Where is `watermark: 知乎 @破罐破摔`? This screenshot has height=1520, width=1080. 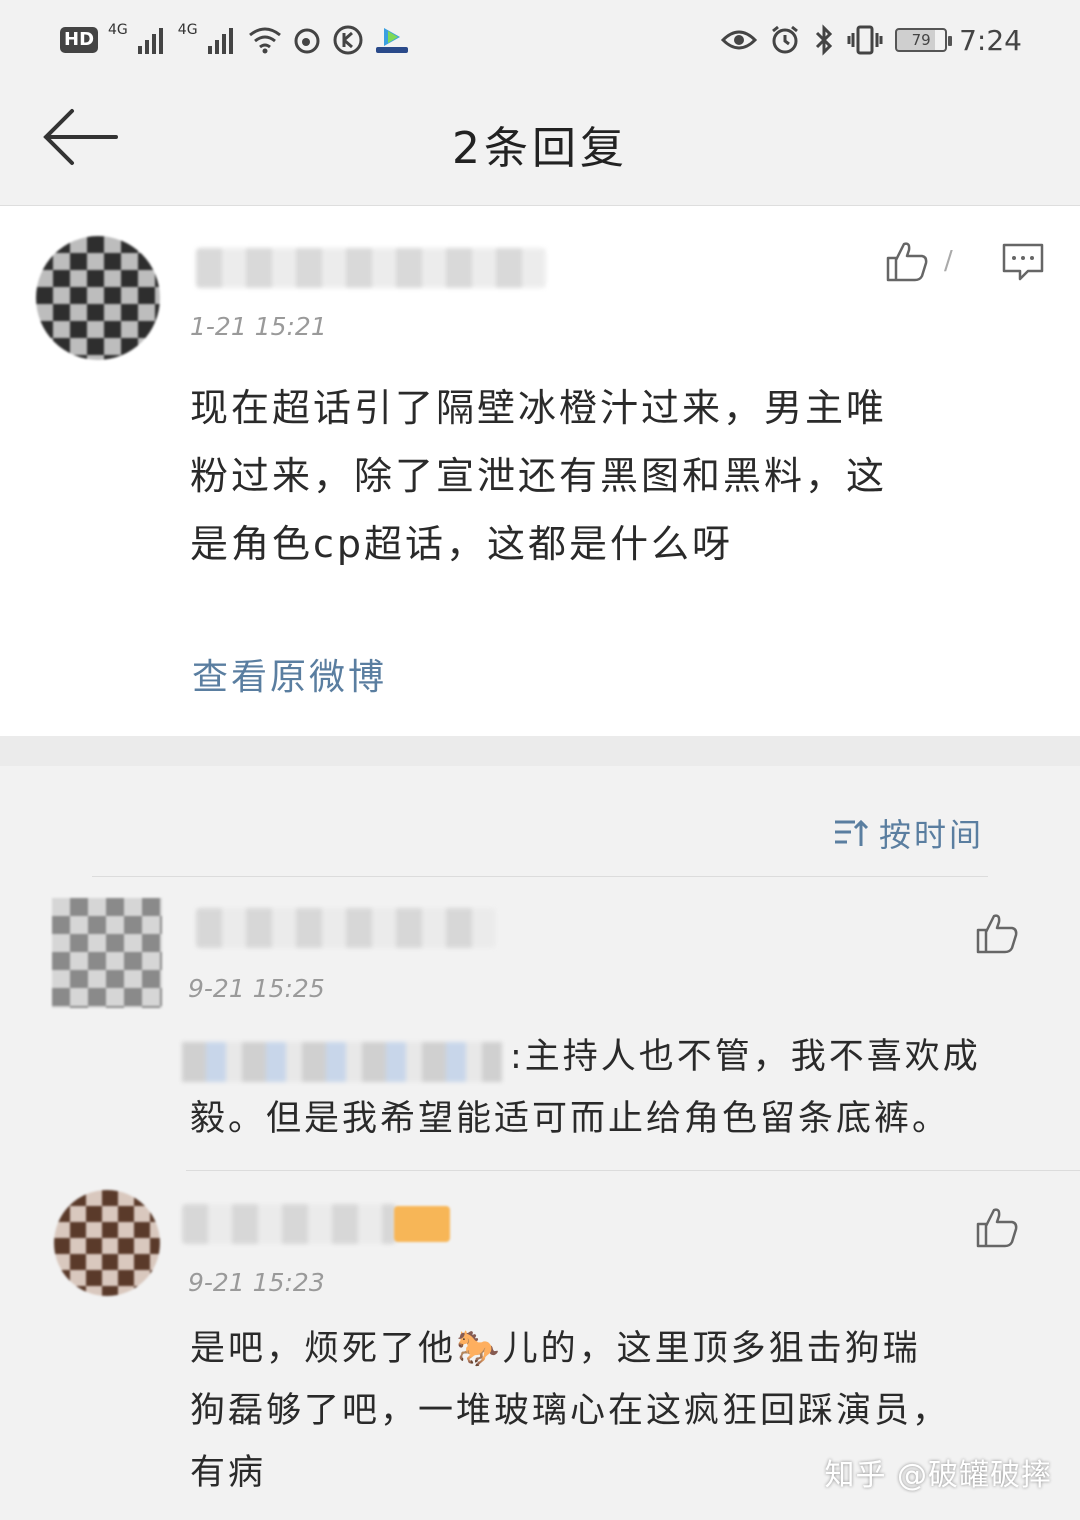 watermark: 知乎 @破罐破摔 is located at coordinates (938, 1475).